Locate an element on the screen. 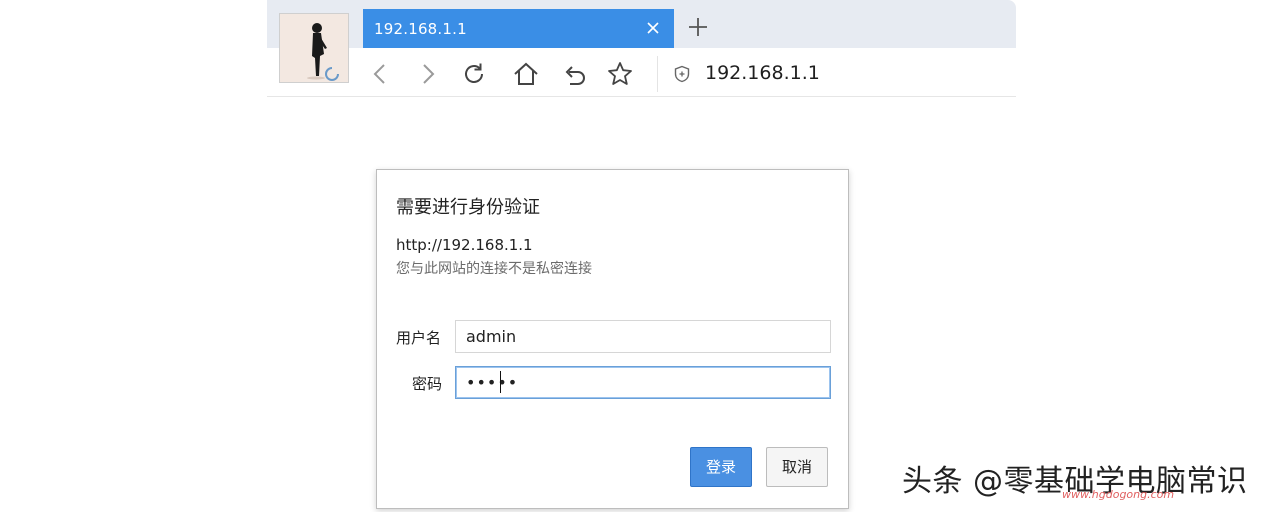 This screenshot has height=512, width=1280. dialog-security-note: 您与此网站的连接不是私密连接 is located at coordinates (494, 269).